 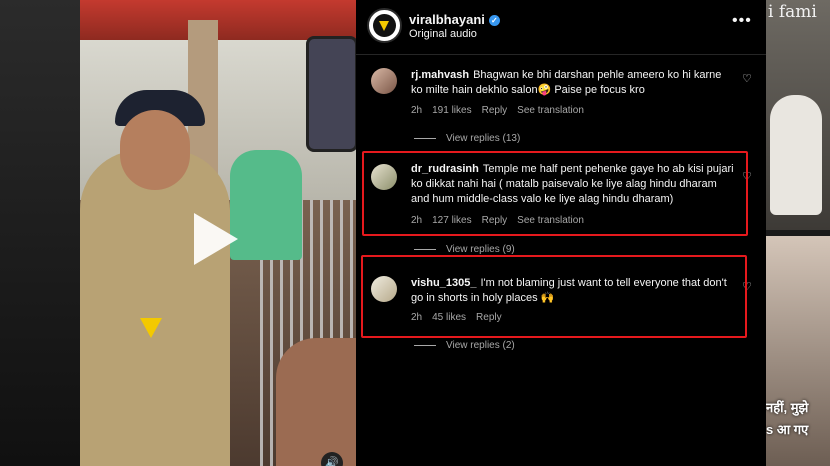 What do you see at coordinates (266, 205) in the screenshot?
I see `man-in-green-shirt` at bounding box center [266, 205].